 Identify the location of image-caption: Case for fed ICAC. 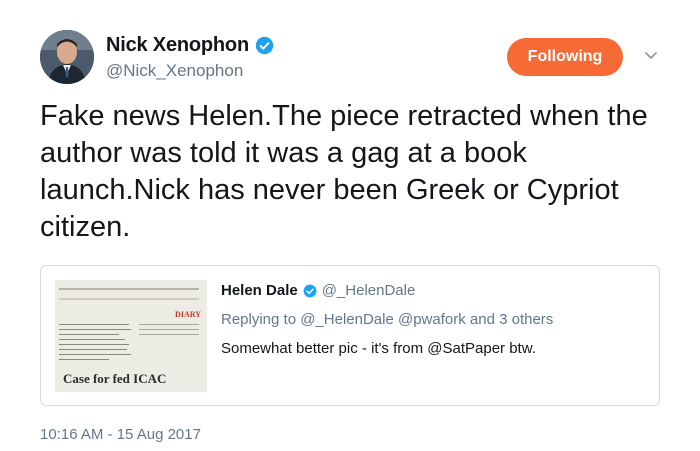
(115, 378).